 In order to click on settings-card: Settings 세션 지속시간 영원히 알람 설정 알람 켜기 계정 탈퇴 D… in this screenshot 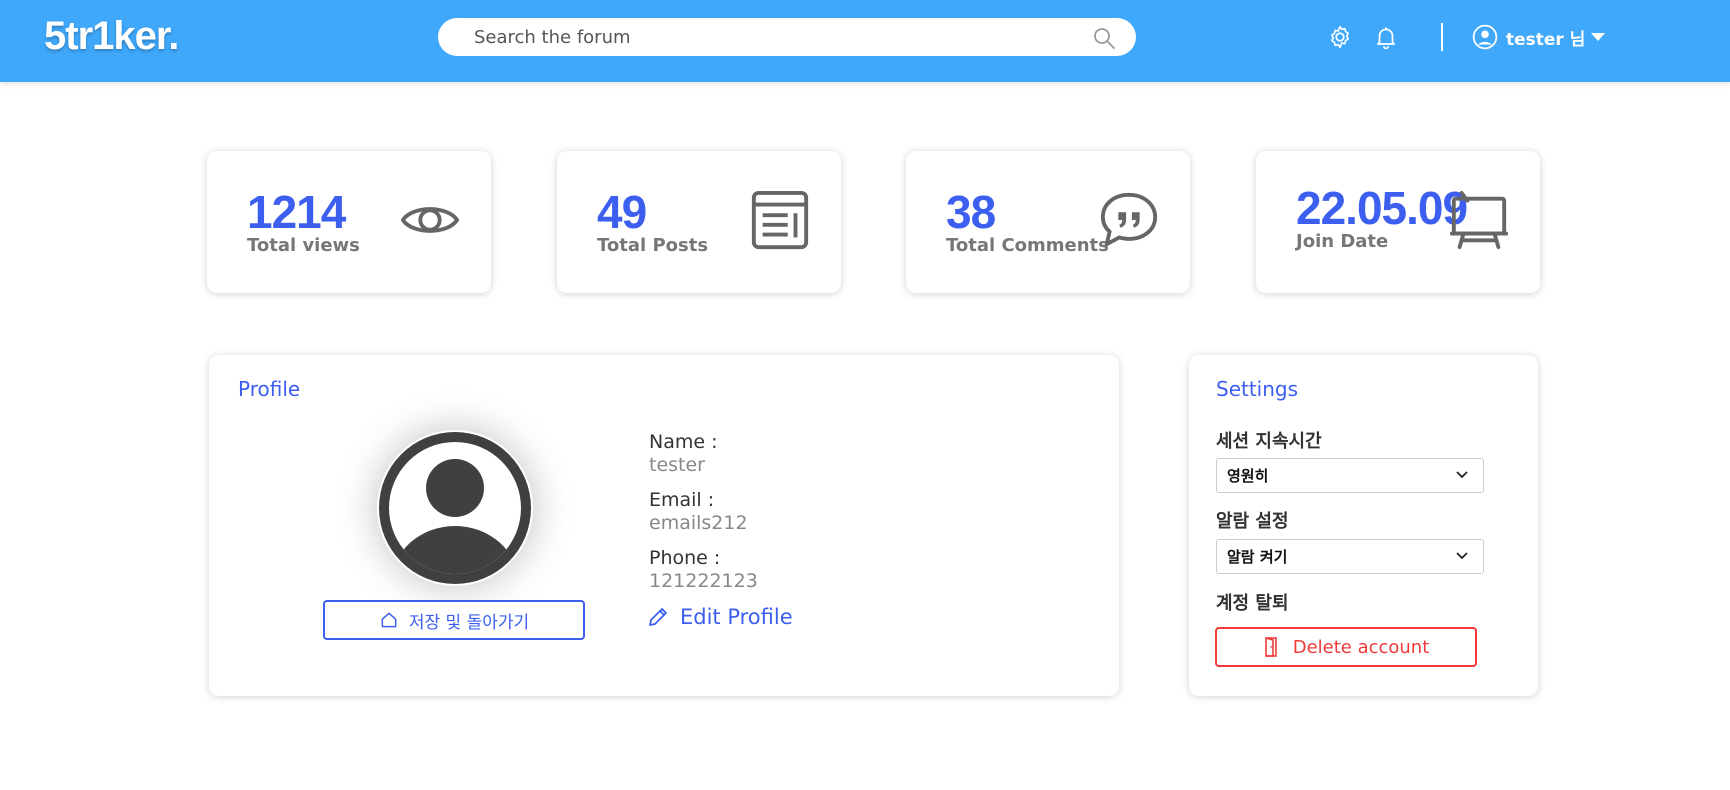, I will do `click(1363, 525)`.